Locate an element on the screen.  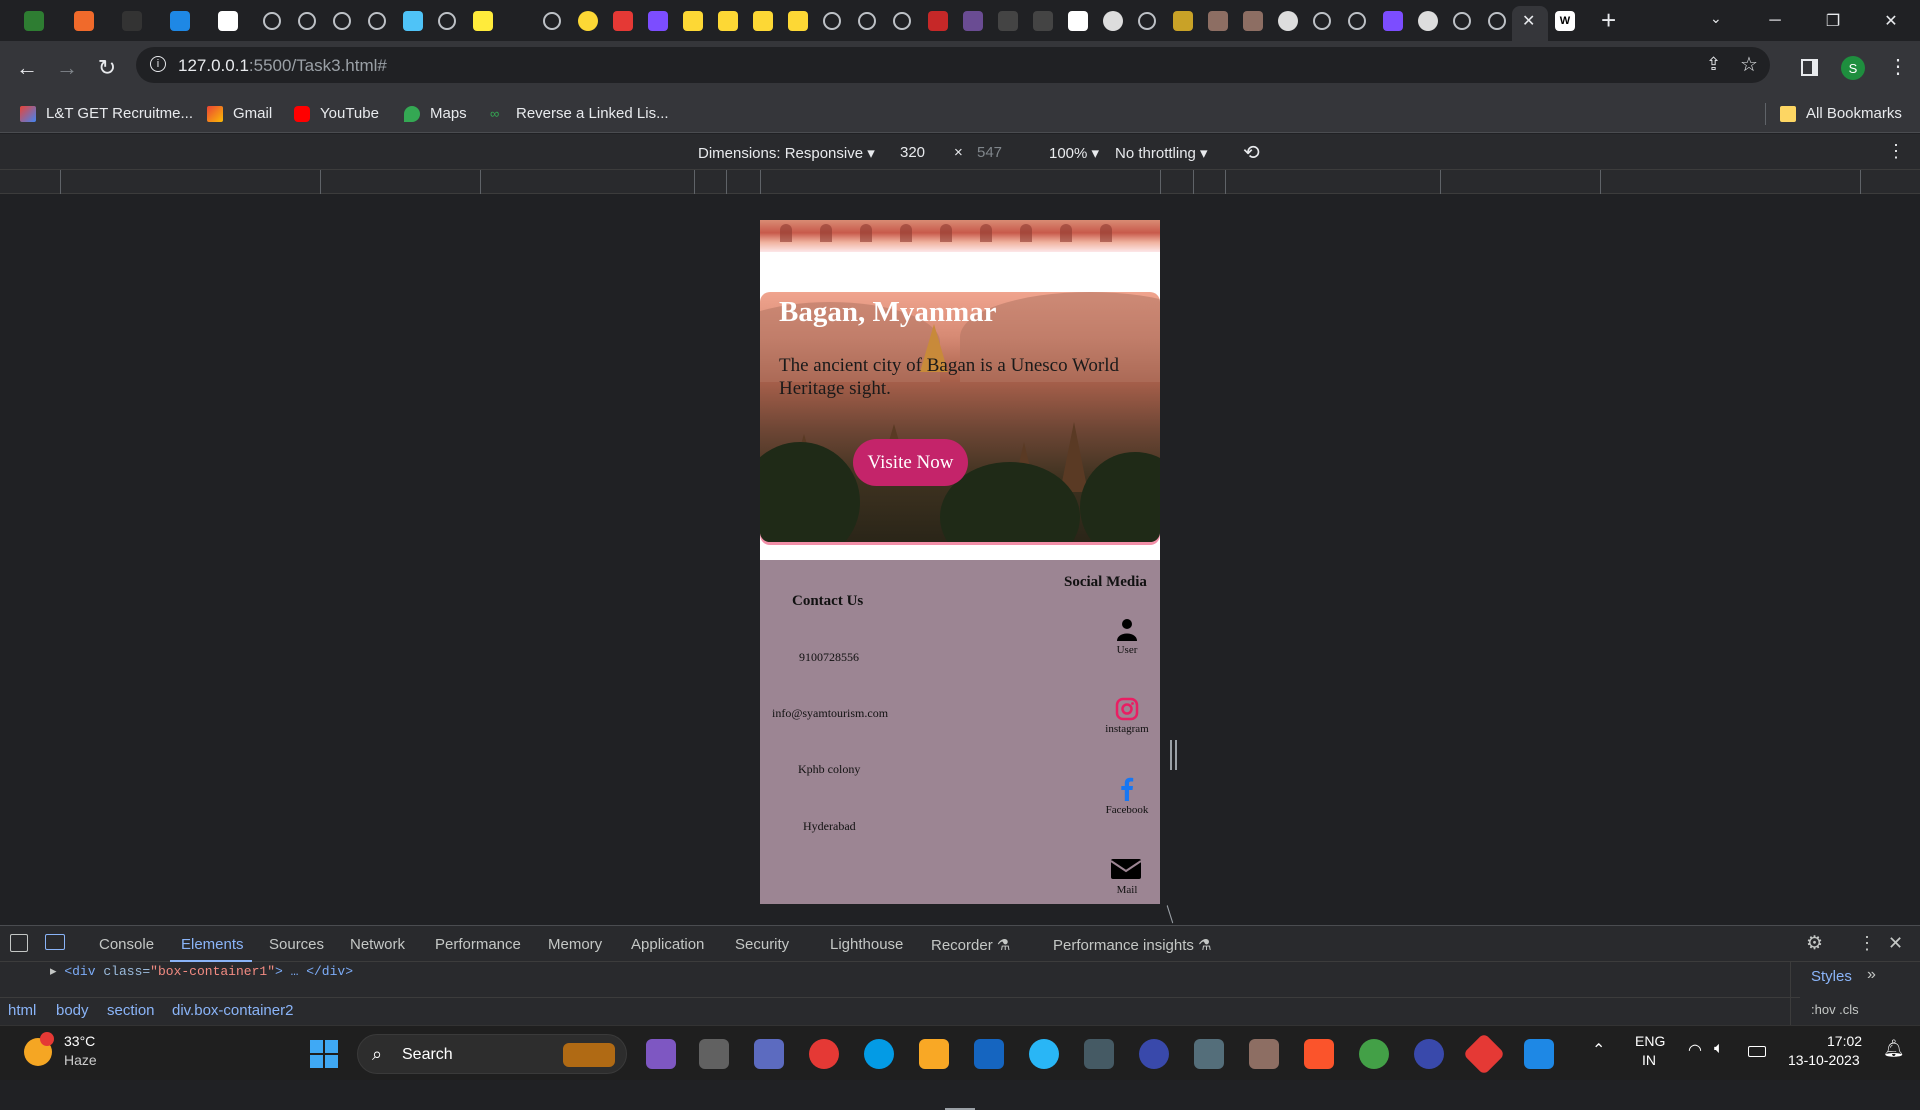
site-info-icon: i is located at coordinates (158, 64).